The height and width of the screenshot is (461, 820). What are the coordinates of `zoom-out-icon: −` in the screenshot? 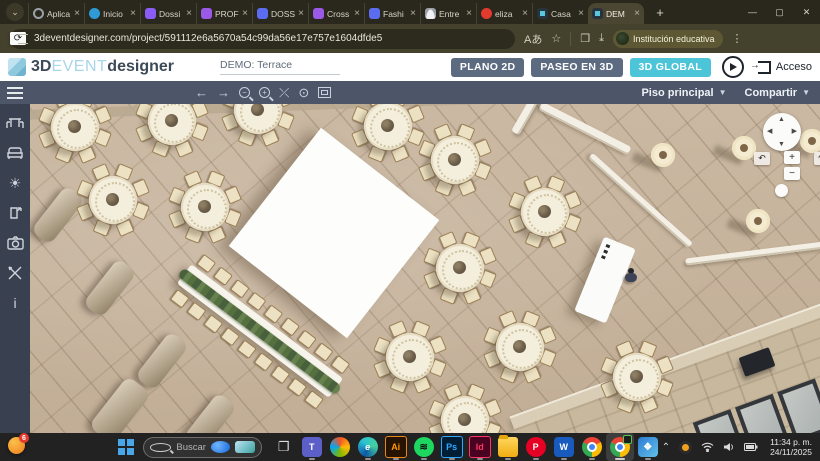 It's located at (244, 92).